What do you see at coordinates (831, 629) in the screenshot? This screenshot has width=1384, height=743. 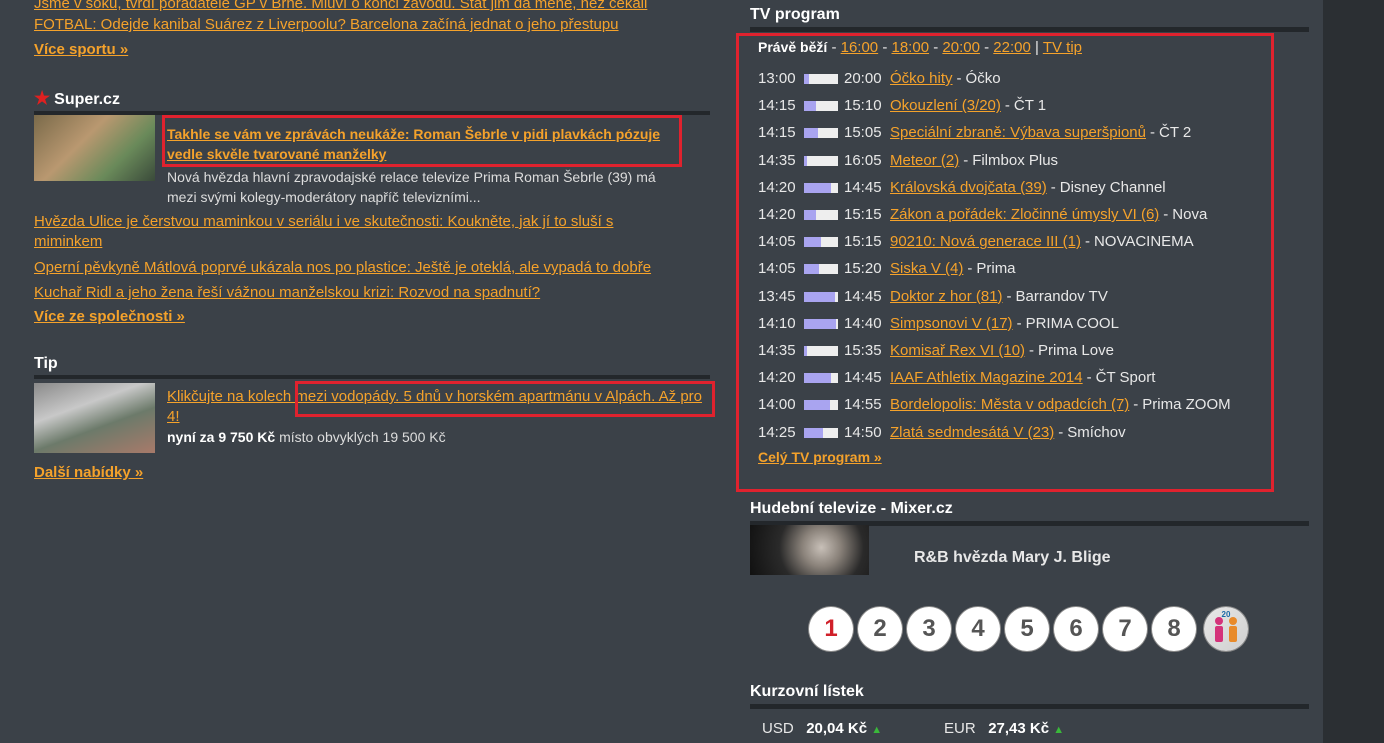 I see `pager-button: 1` at bounding box center [831, 629].